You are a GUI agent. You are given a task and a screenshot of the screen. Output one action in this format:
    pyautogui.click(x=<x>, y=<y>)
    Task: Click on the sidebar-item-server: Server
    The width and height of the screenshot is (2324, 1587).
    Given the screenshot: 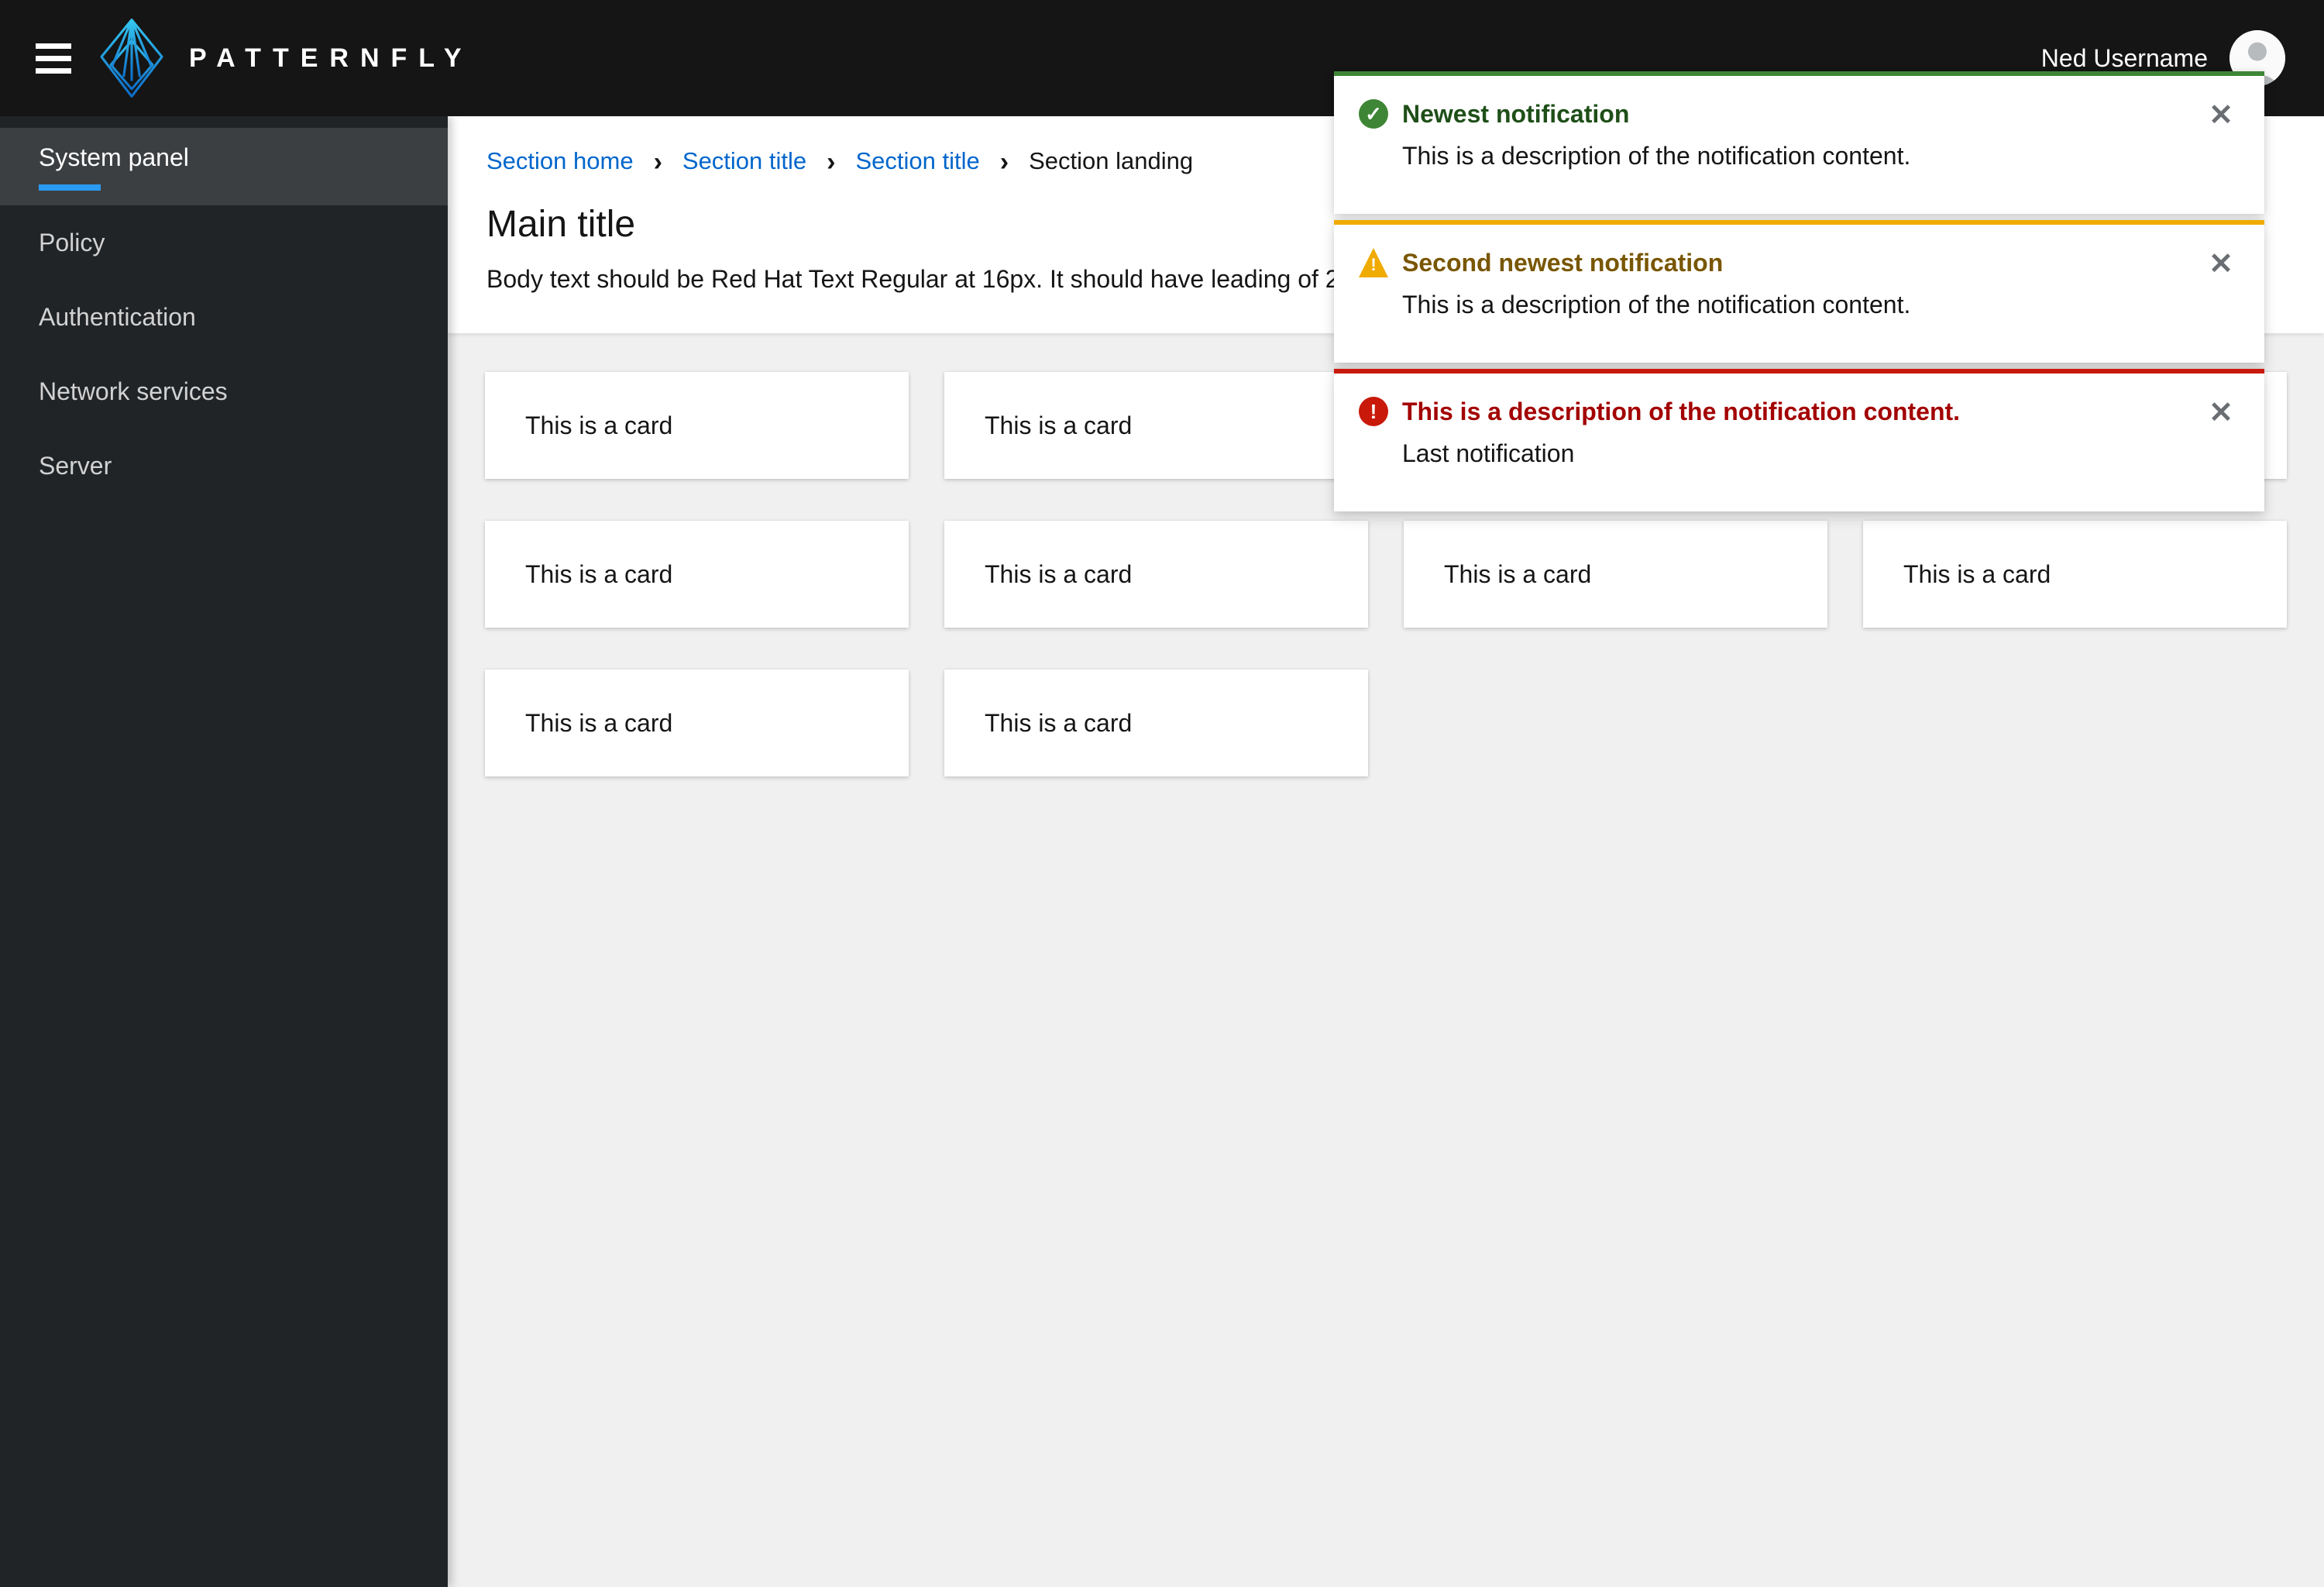 What is the action you would take?
    pyautogui.click(x=224, y=466)
    